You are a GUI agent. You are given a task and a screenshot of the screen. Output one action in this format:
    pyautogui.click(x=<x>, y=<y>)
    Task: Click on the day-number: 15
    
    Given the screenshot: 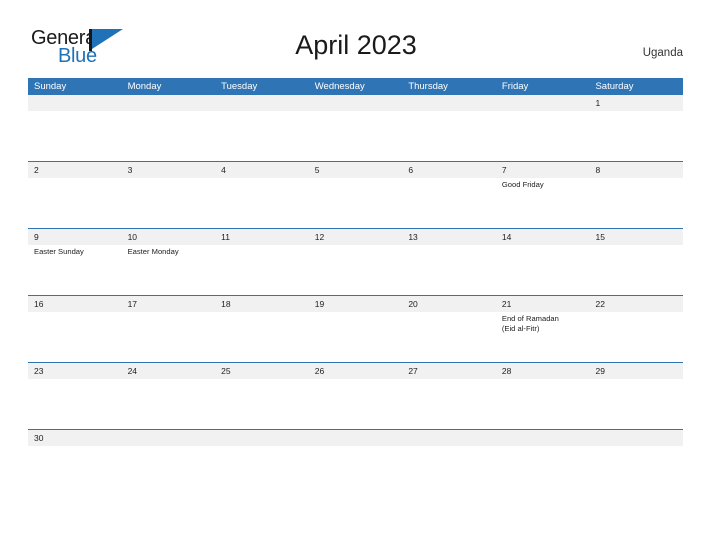 What is the action you would take?
    pyautogui.click(x=600, y=237)
    